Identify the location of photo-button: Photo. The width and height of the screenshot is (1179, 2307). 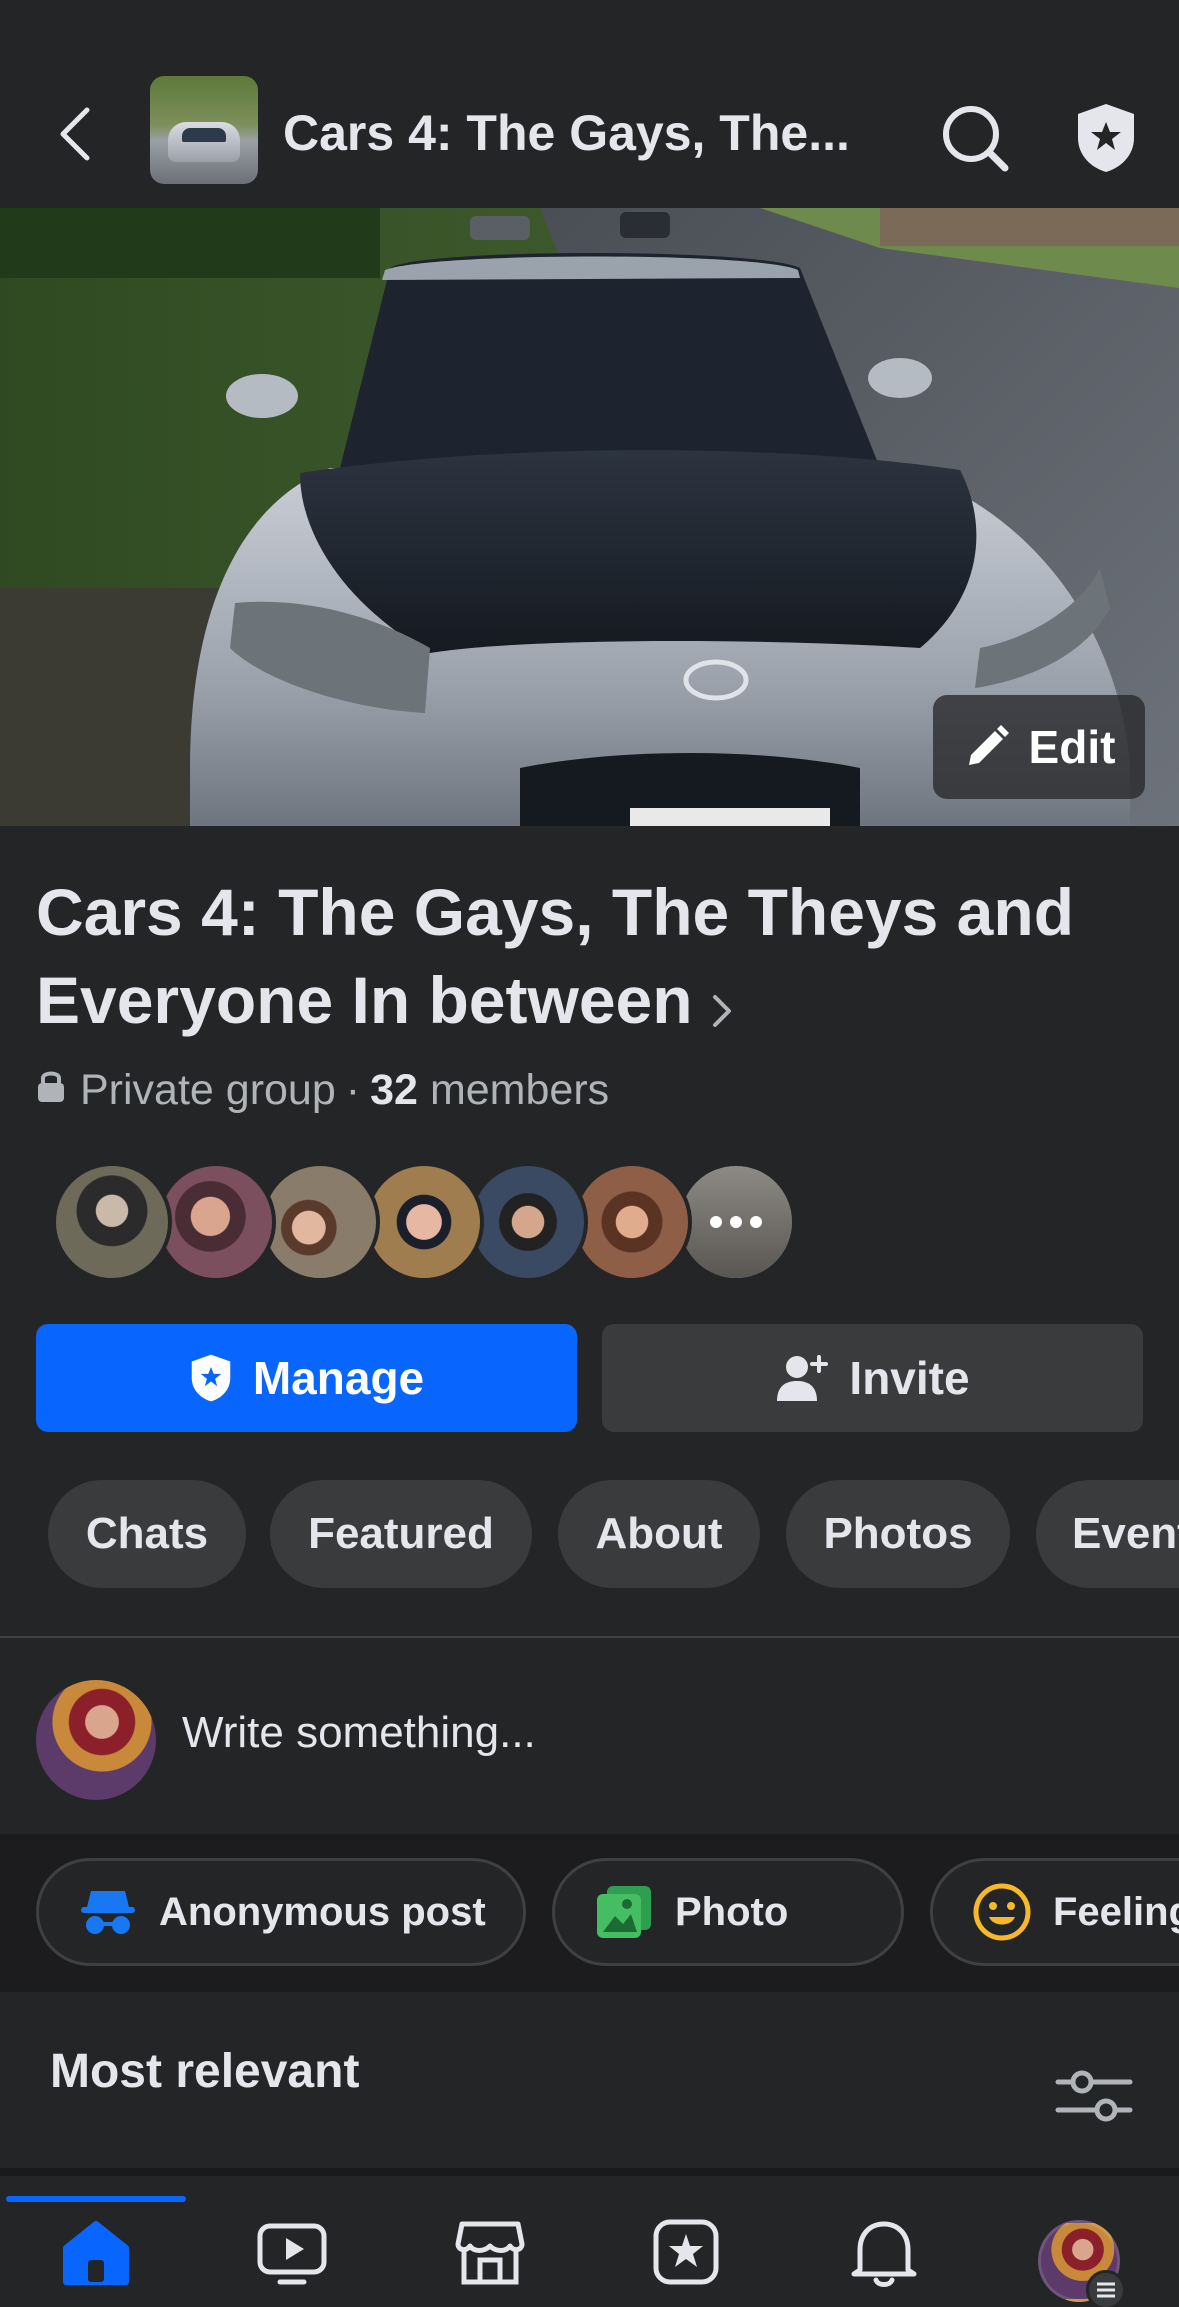
(728, 1912).